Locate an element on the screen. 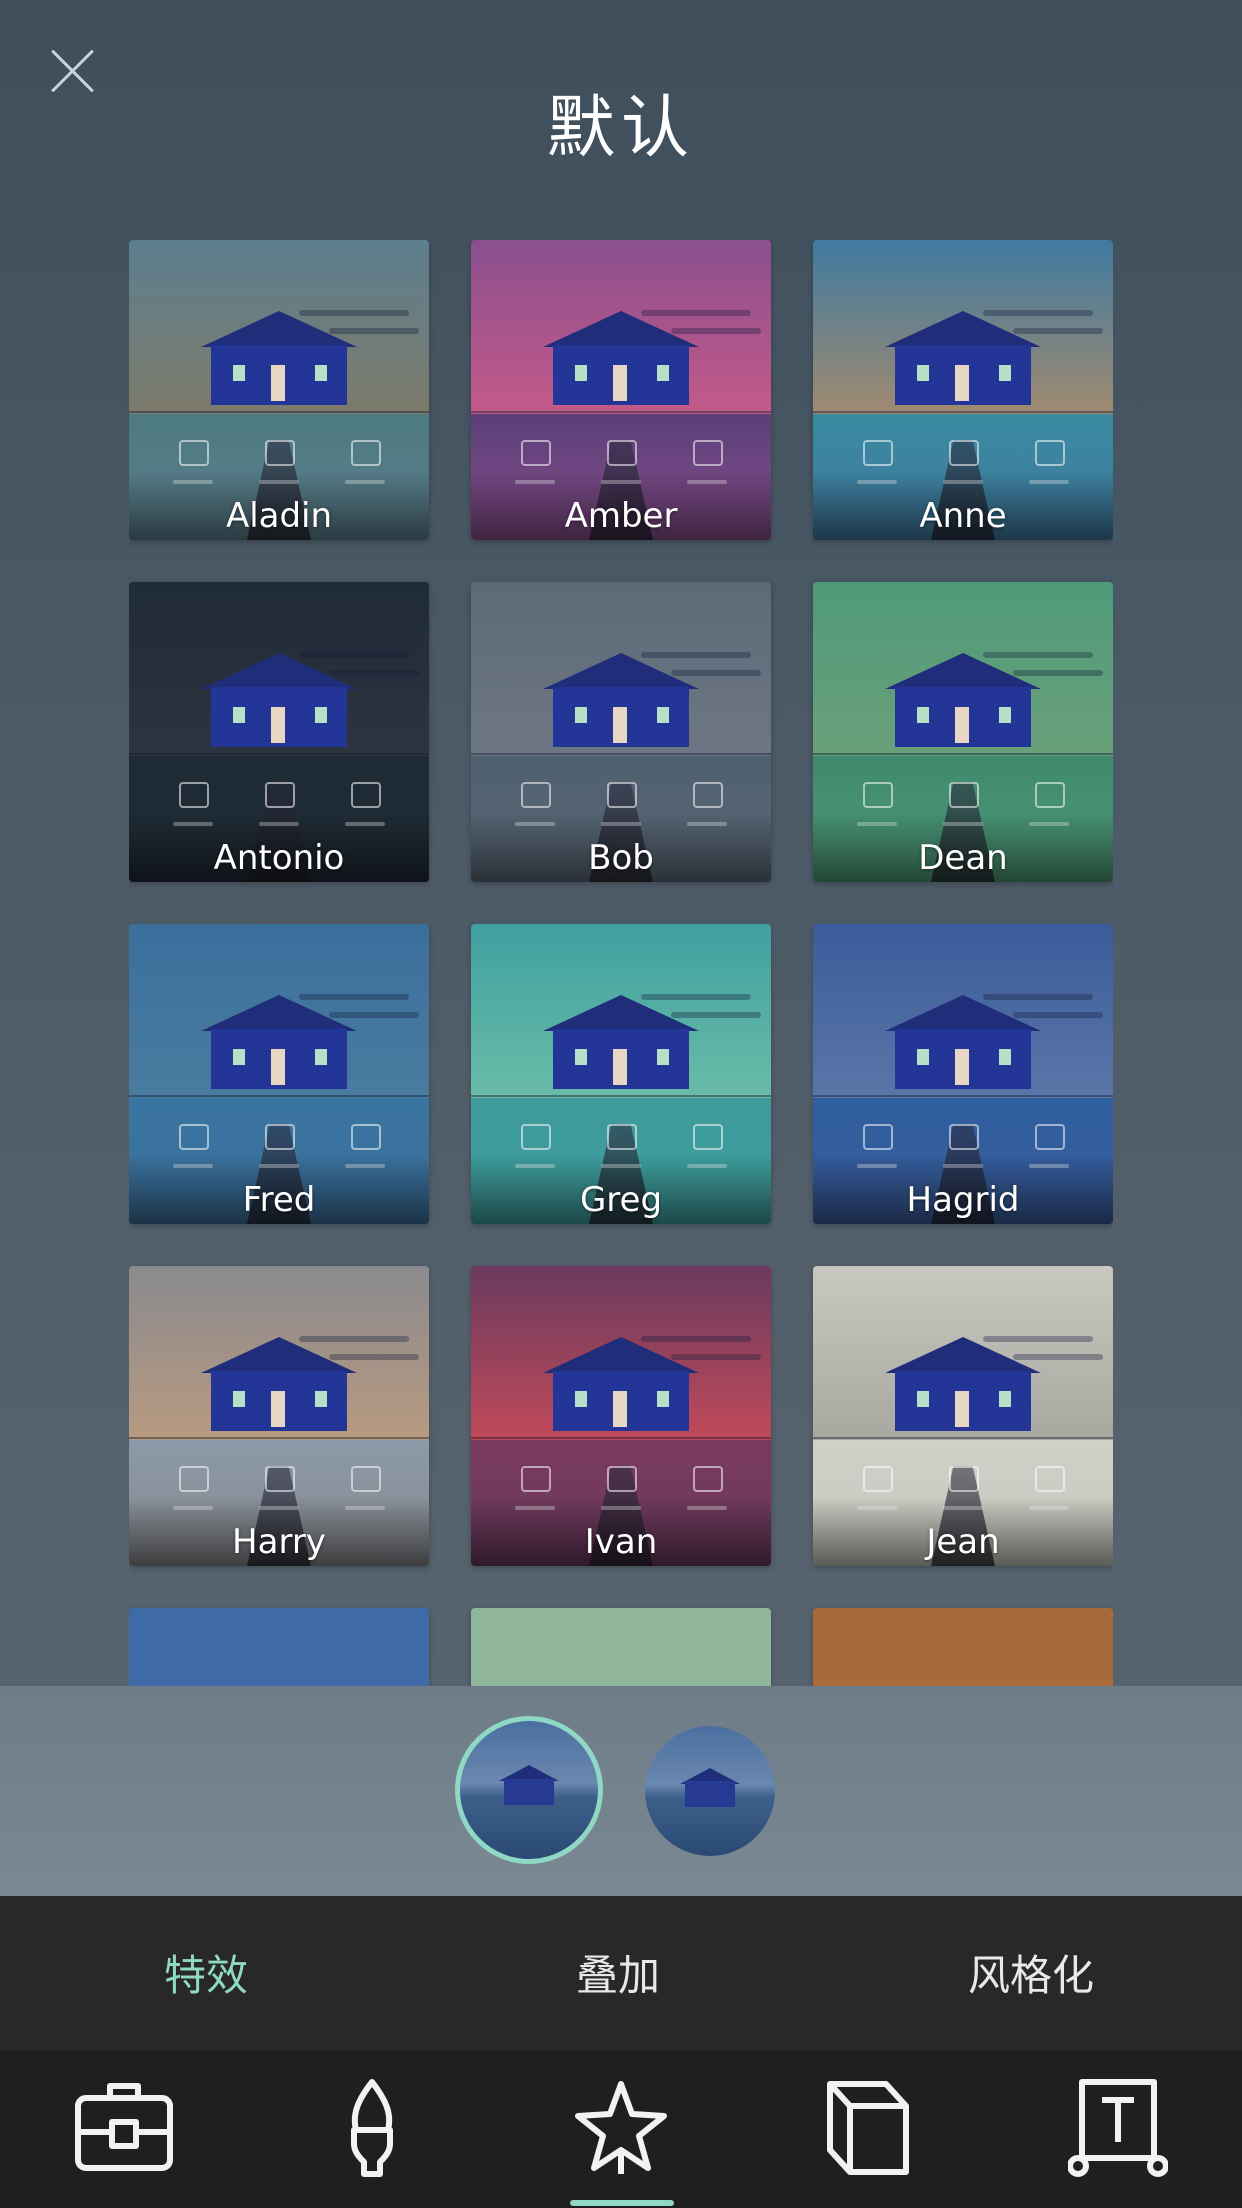  filter-tile: Anne is located at coordinates (963, 390).